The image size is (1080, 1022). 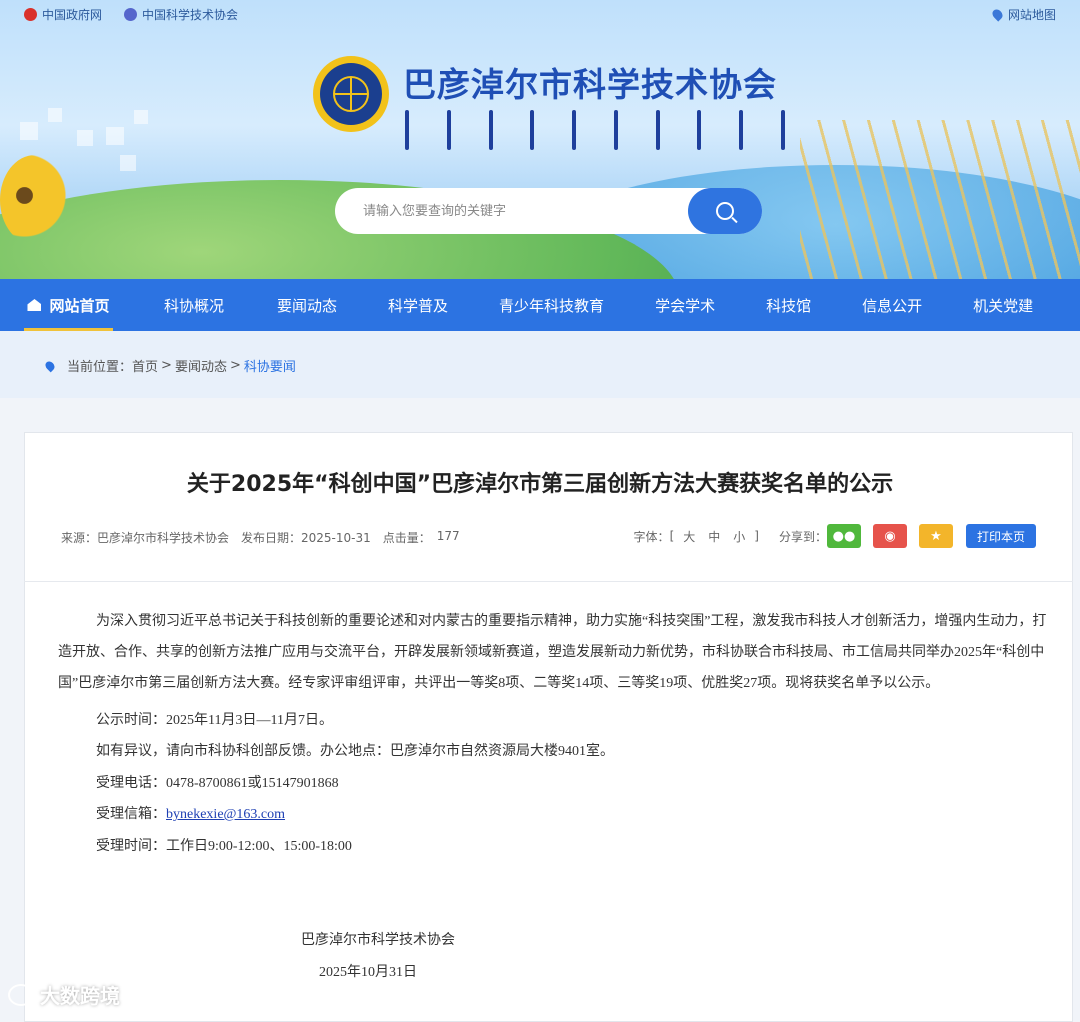 What do you see at coordinates (79, 305) in the screenshot?
I see `nav-label: 网站首页` at bounding box center [79, 305].